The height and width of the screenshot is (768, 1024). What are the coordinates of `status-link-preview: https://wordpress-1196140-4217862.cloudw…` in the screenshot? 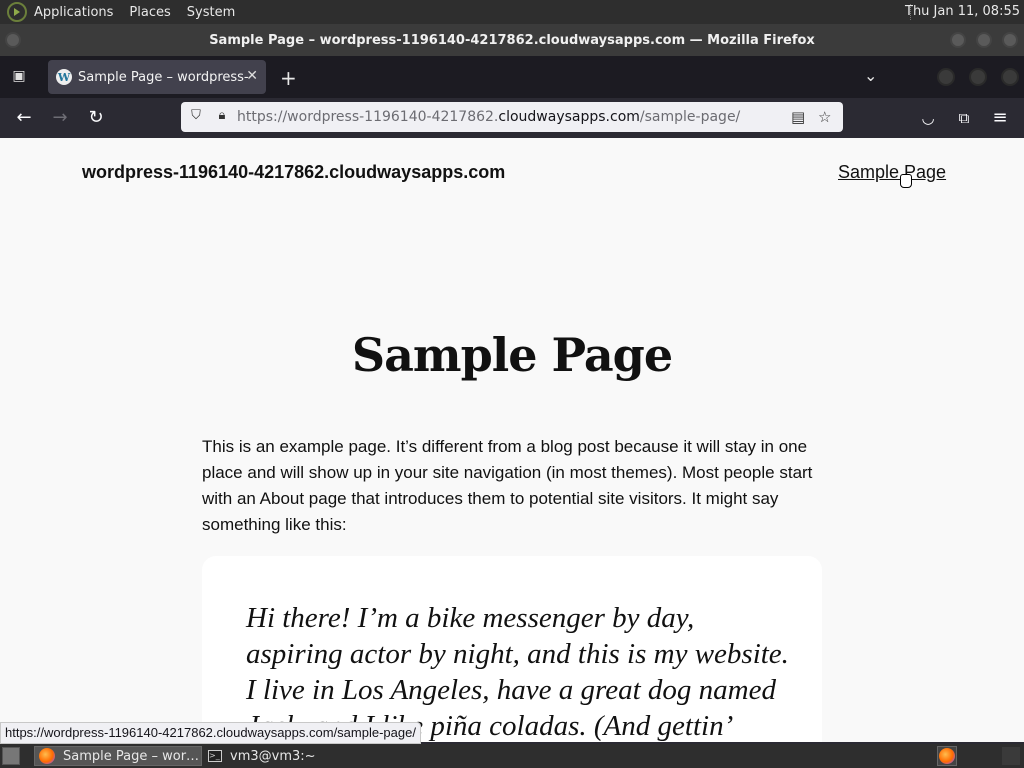 It's located at (210, 733).